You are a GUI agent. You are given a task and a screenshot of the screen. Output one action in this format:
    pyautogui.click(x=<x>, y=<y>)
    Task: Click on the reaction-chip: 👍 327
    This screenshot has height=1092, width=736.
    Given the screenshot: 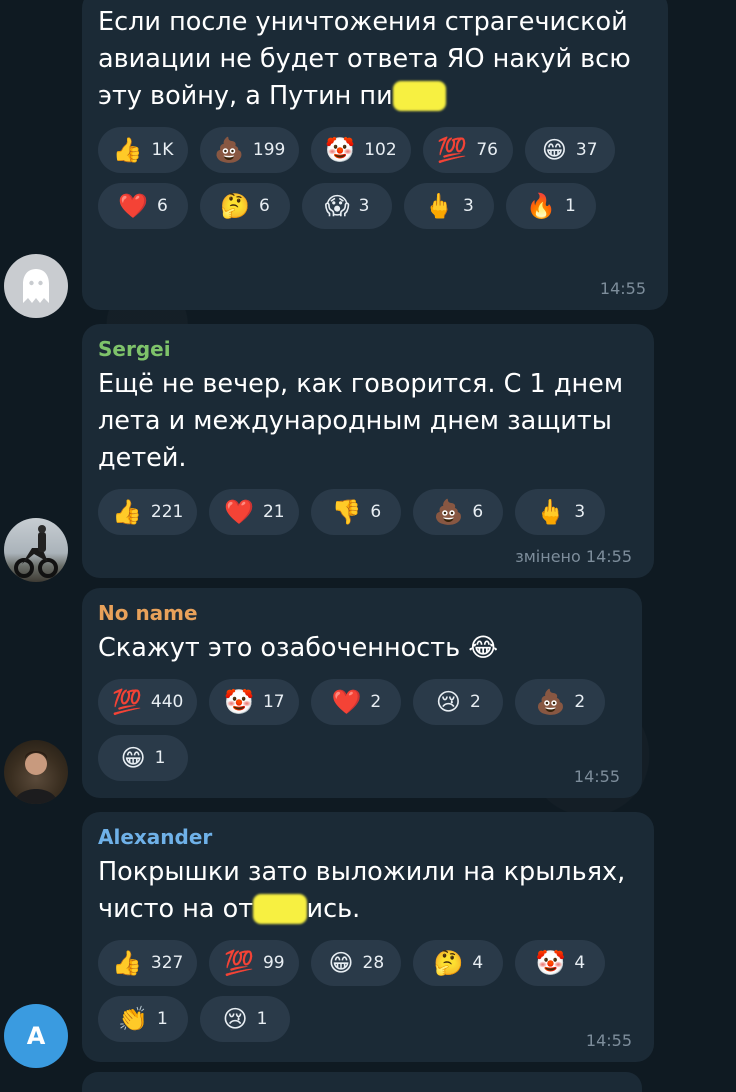 What is the action you would take?
    pyautogui.click(x=148, y=963)
    